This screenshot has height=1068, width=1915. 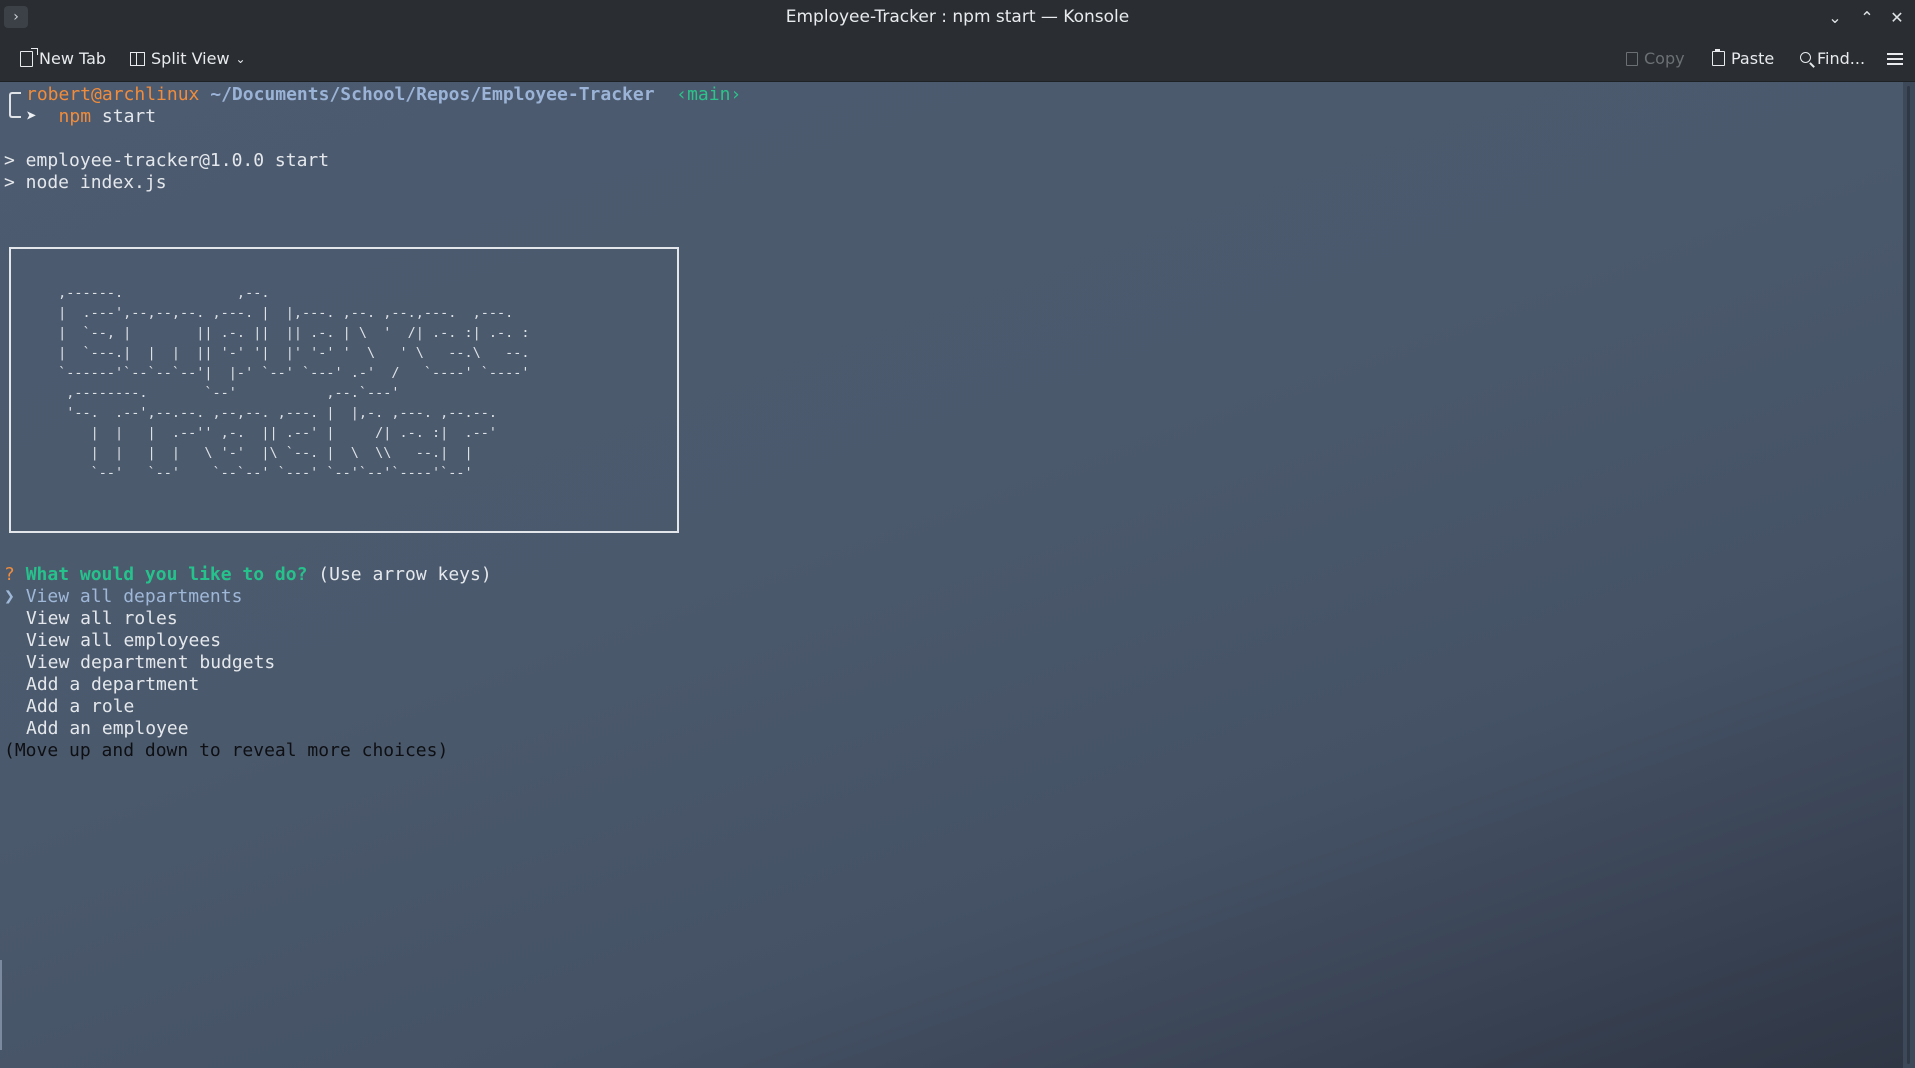 What do you see at coordinates (166, 574) in the screenshot?
I see `question-text: What would you like to do?` at bounding box center [166, 574].